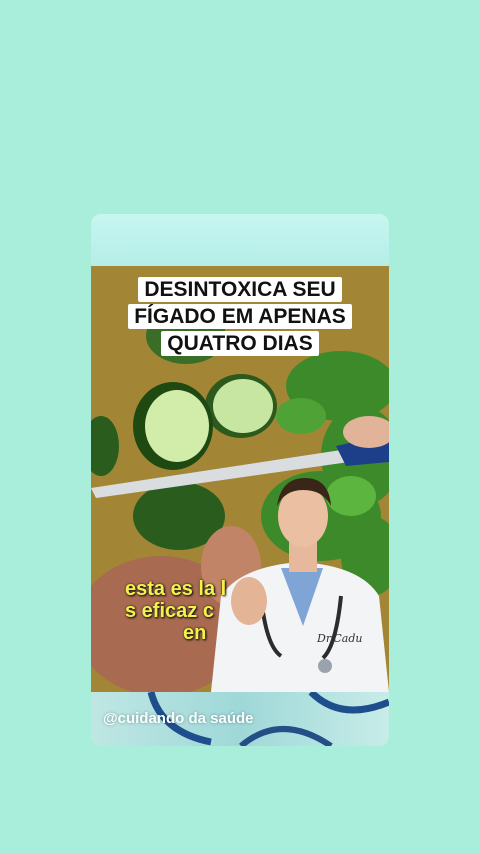  I want to click on headline-line-2: FÍGADO EM APENAS, so click(240, 316).